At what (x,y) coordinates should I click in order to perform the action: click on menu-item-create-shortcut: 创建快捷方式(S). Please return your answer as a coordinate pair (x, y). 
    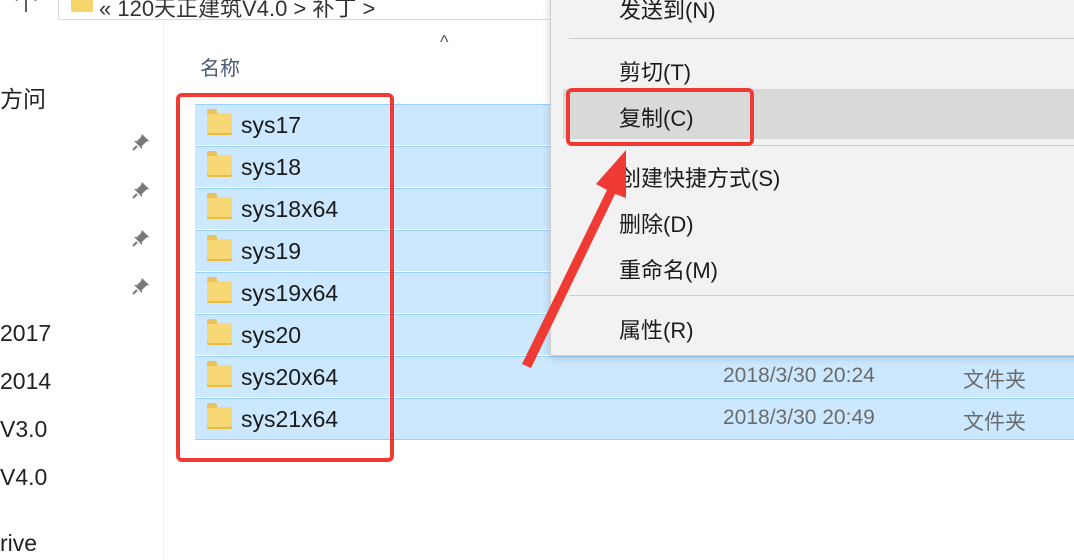
    Looking at the image, I should click on (699, 177).